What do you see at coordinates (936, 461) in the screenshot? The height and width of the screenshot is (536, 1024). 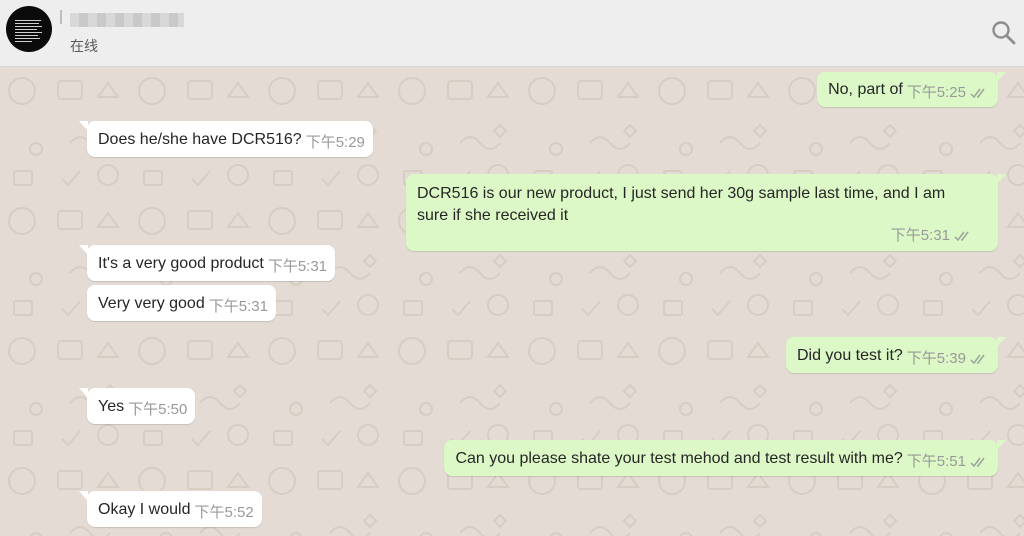 I see `message-time: 下午5:51` at bounding box center [936, 461].